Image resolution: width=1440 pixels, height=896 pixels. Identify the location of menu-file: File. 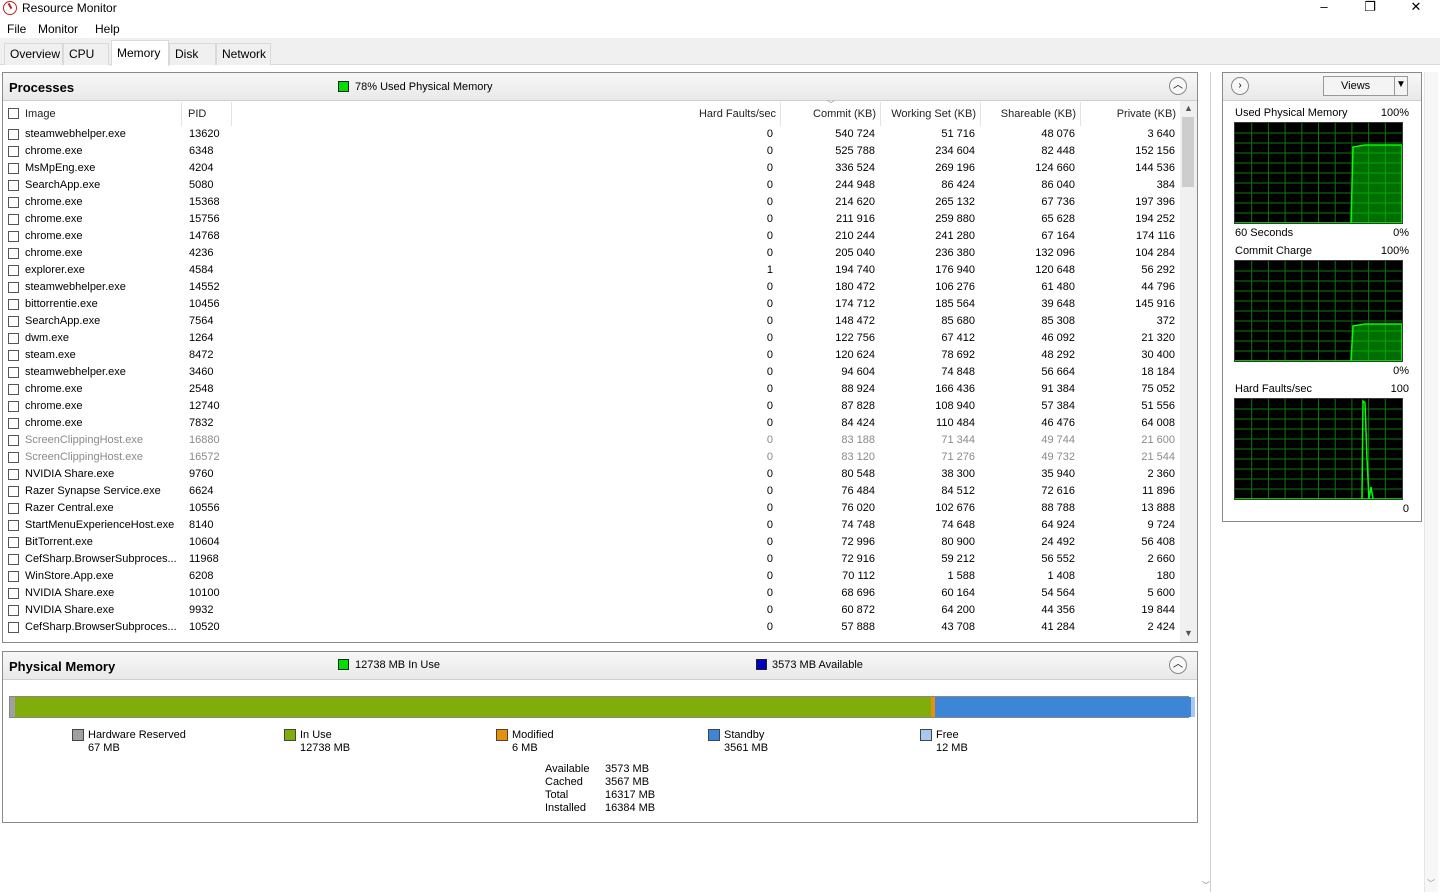
(16, 29).